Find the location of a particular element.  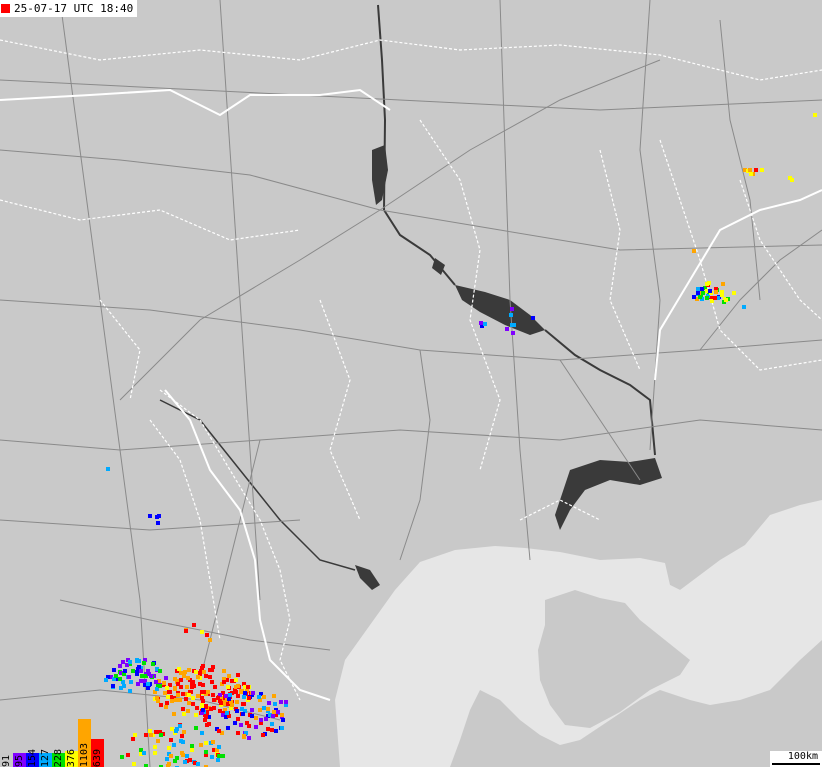

timestamp-box: 25-07-17 UTC 18:40 is located at coordinates (69, 8).